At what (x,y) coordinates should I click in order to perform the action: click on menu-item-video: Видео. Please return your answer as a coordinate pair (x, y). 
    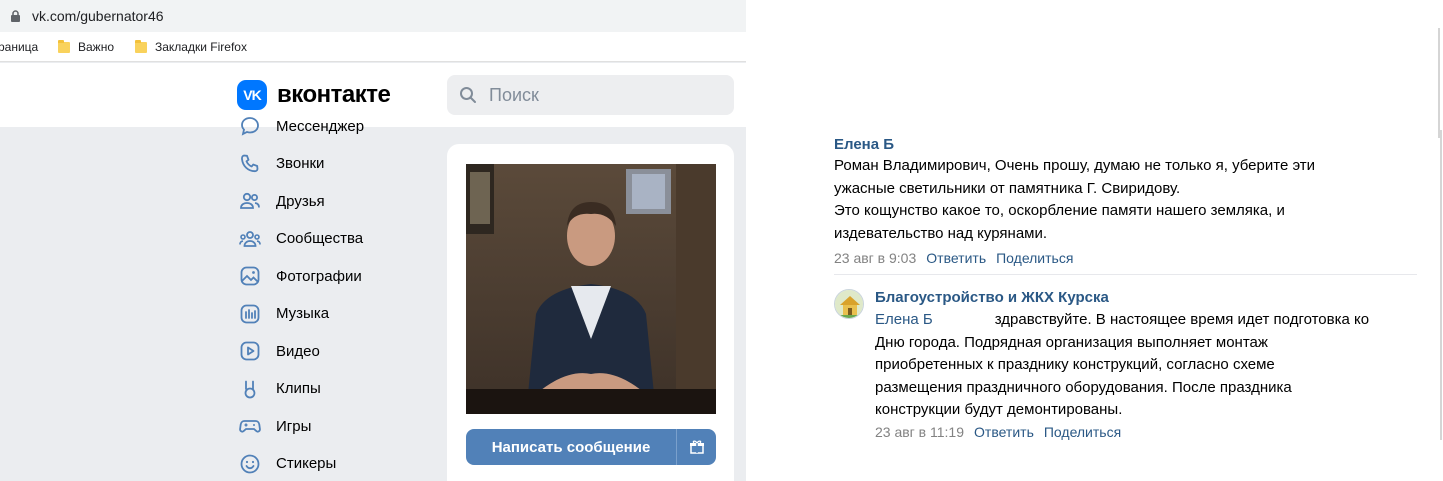
    Looking at the image, I should click on (338, 351).